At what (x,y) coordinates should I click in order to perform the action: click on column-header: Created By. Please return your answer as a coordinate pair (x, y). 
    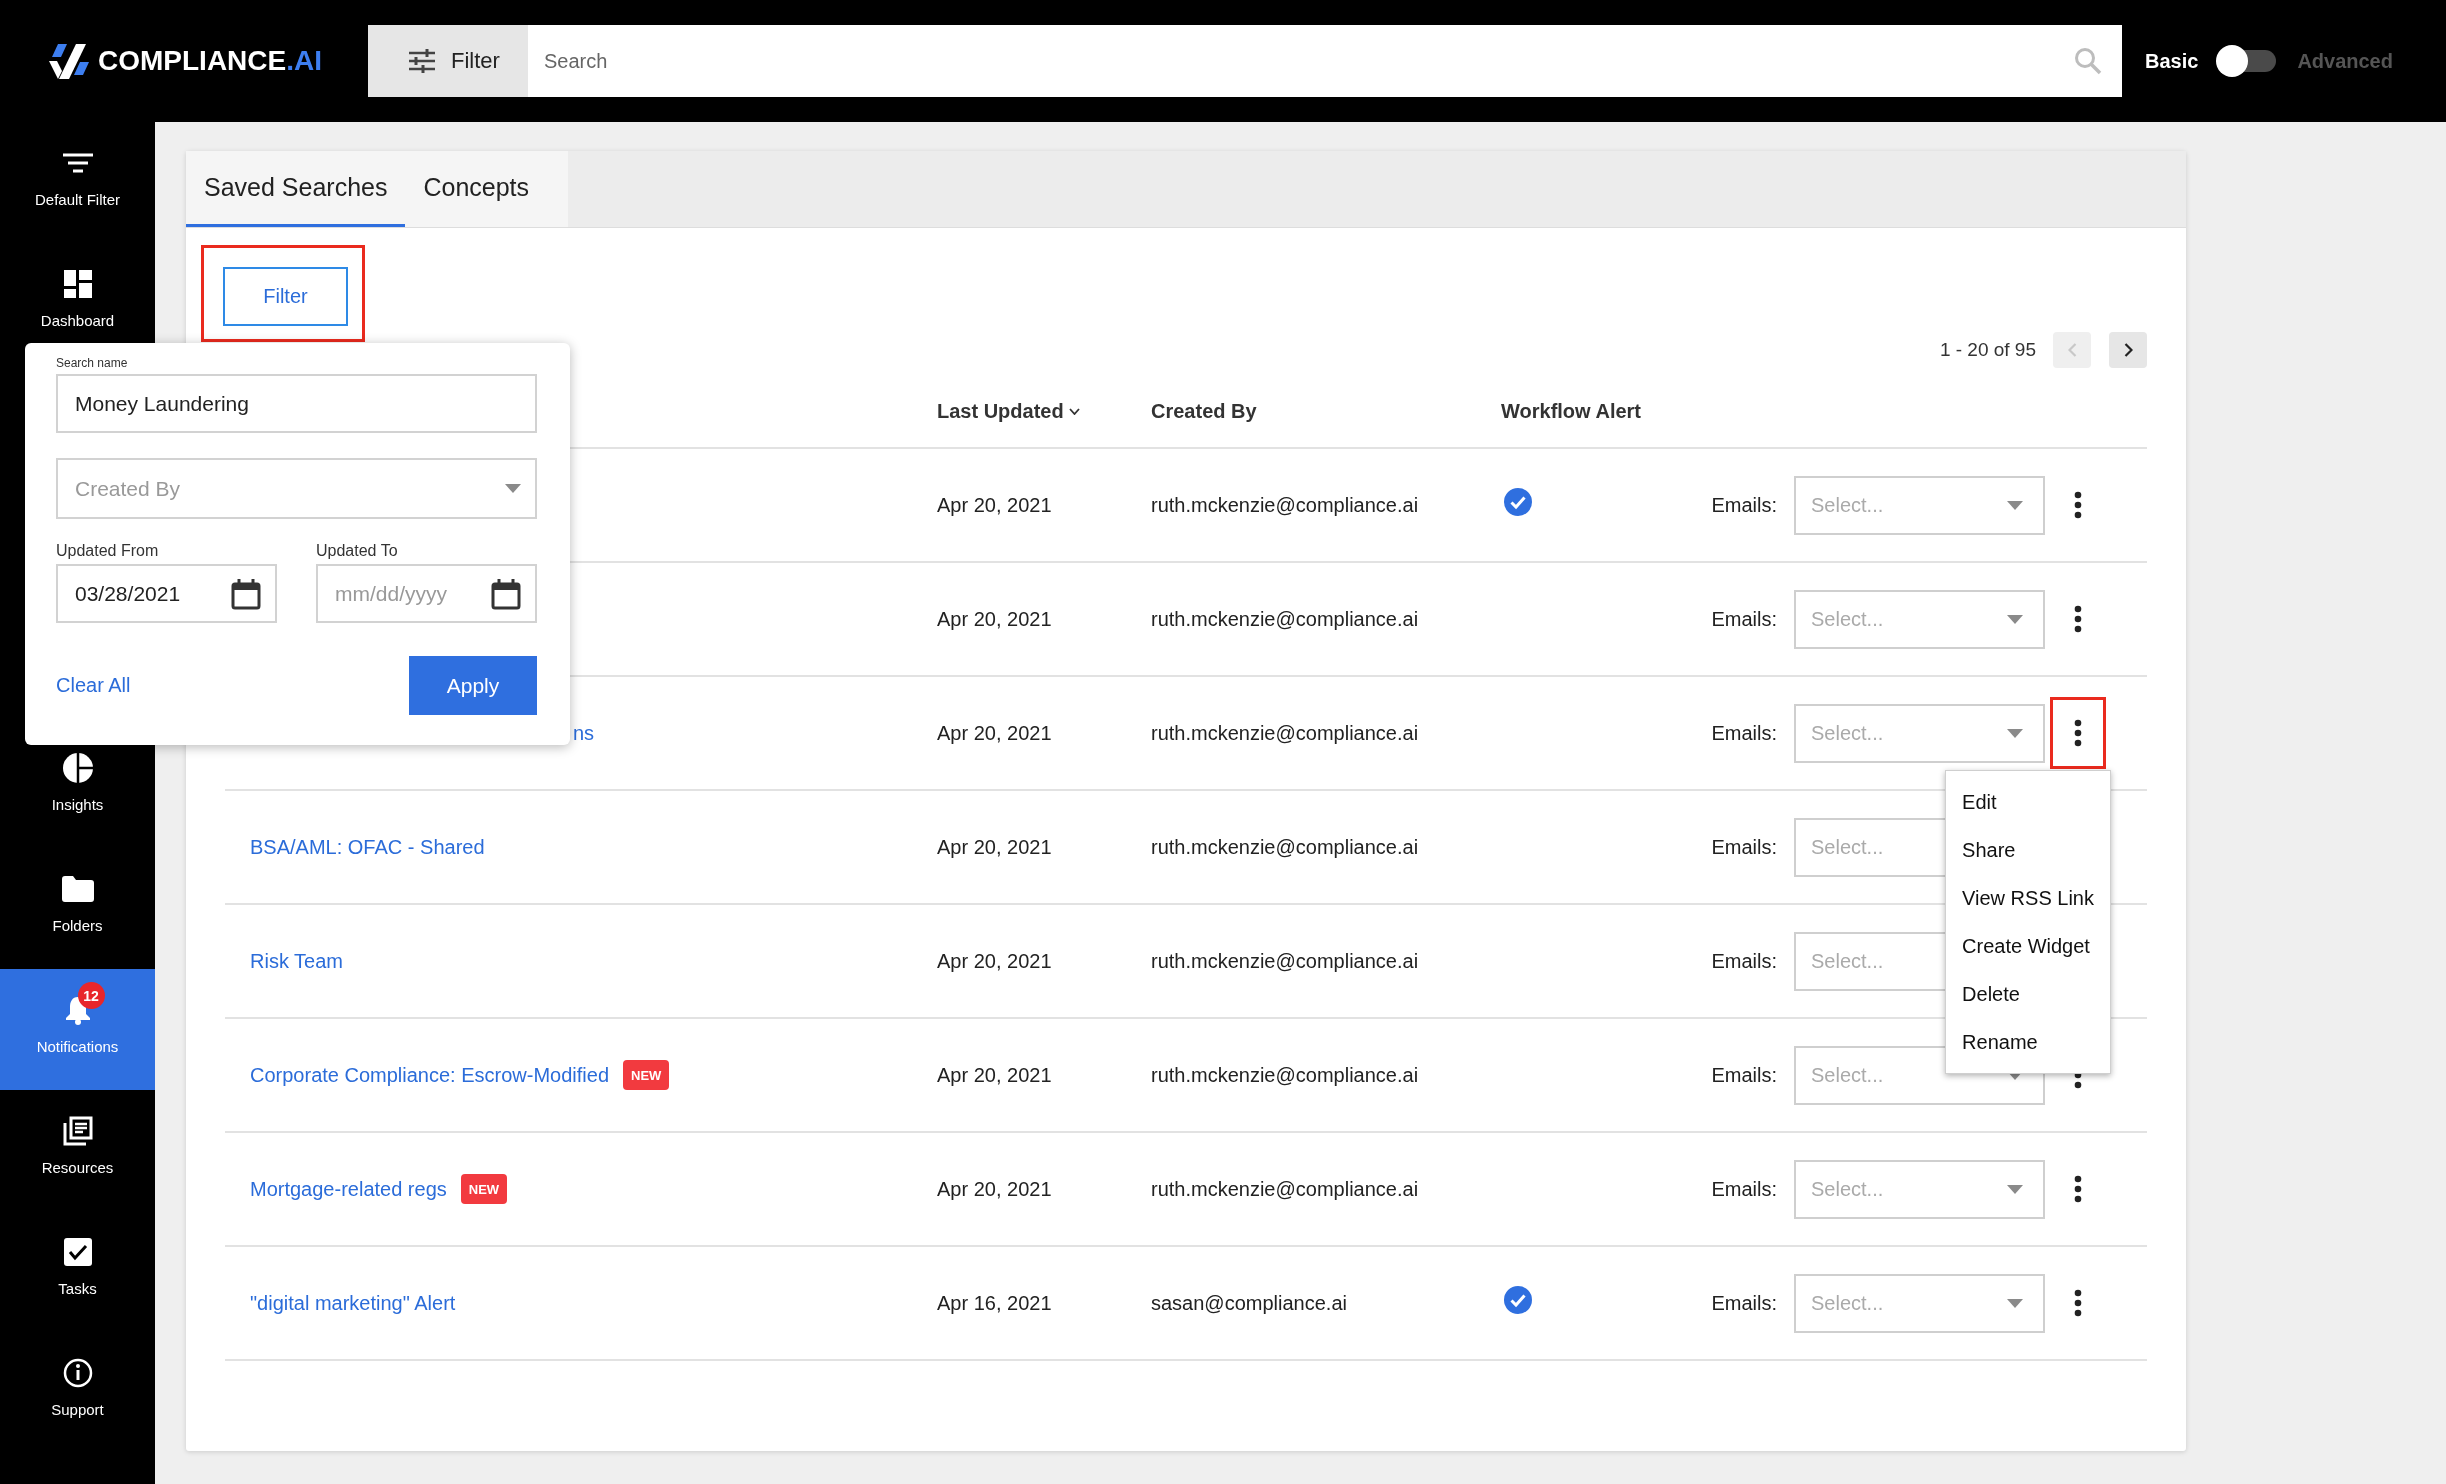
    Looking at the image, I should click on (1204, 411).